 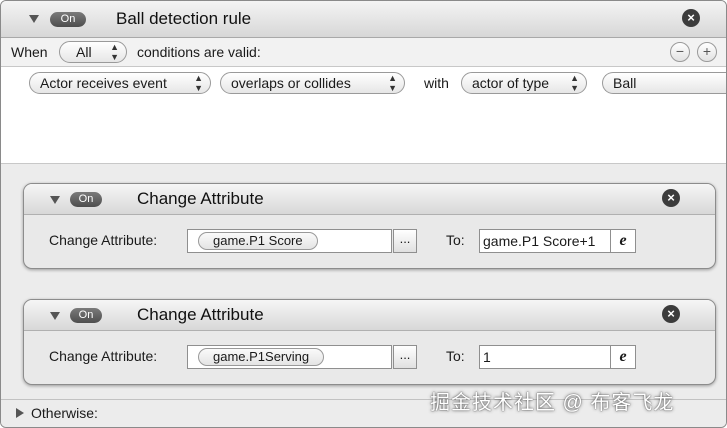 I want to click on rule-close-icon: ×, so click(x=691, y=18).